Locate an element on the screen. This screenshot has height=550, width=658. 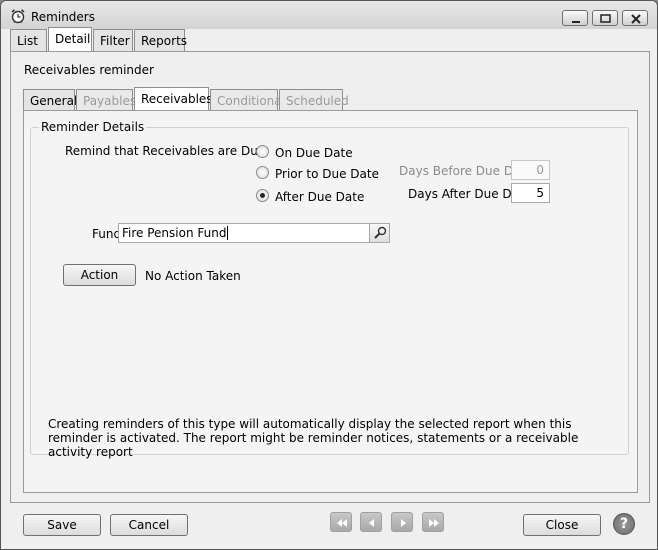
tab-general: General is located at coordinates (50, 100).